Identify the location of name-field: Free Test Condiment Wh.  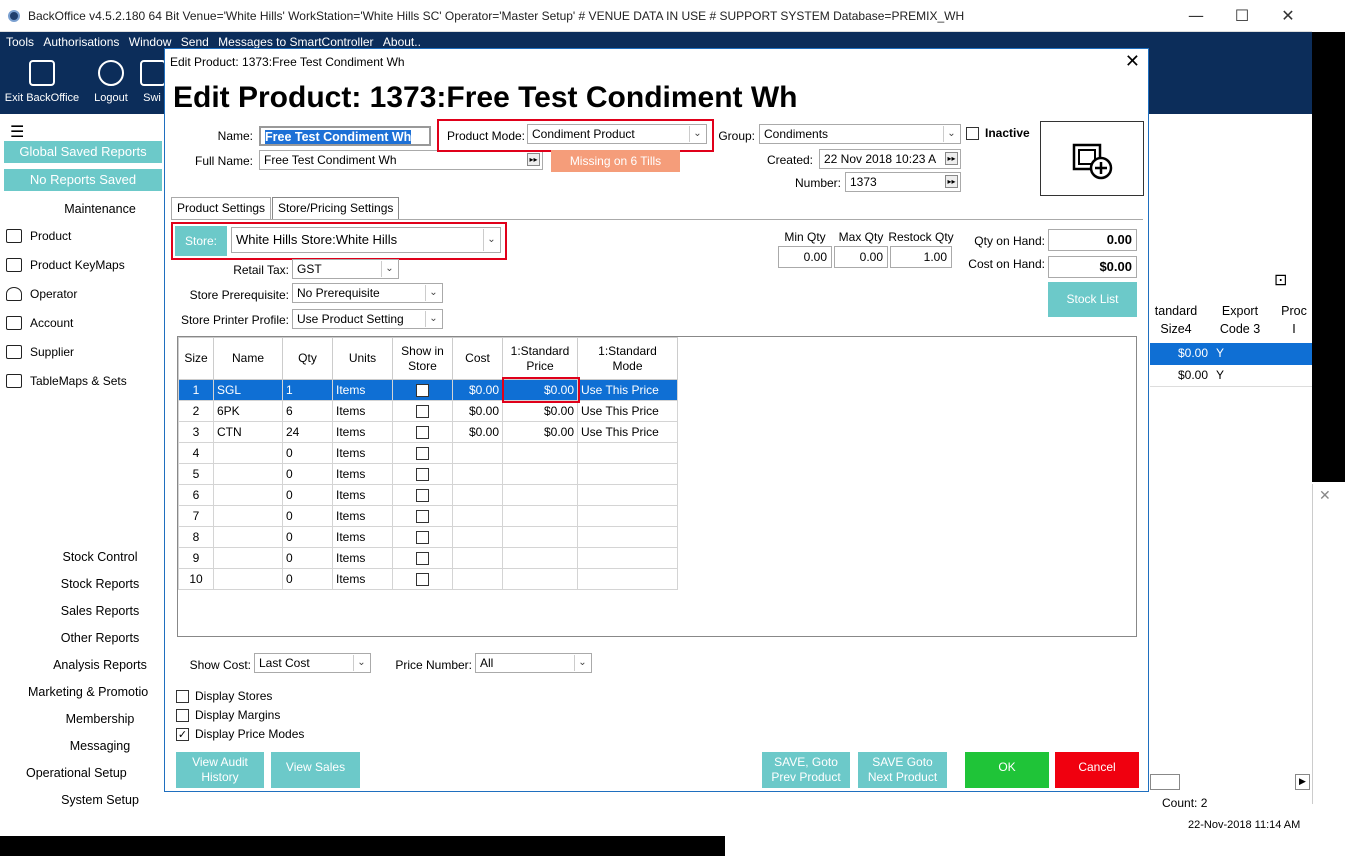
(345, 136).